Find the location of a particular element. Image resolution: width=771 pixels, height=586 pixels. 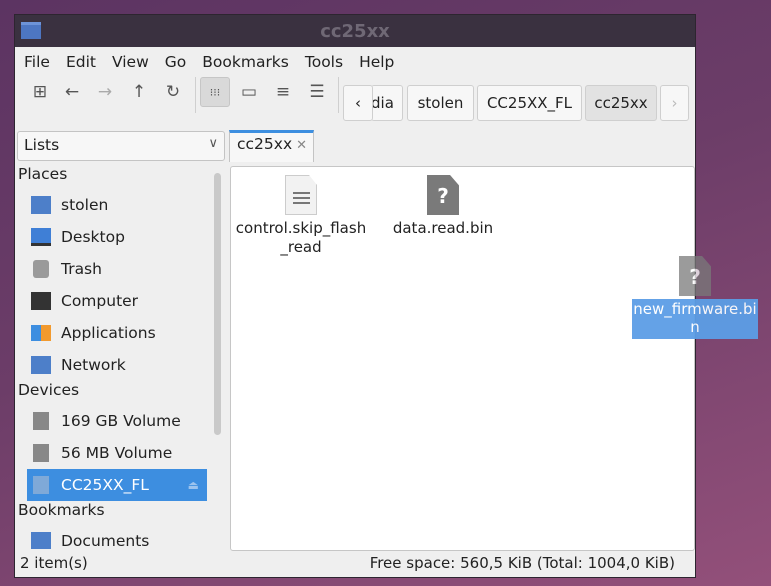

network-folder-icon is located at coordinates (41, 365).